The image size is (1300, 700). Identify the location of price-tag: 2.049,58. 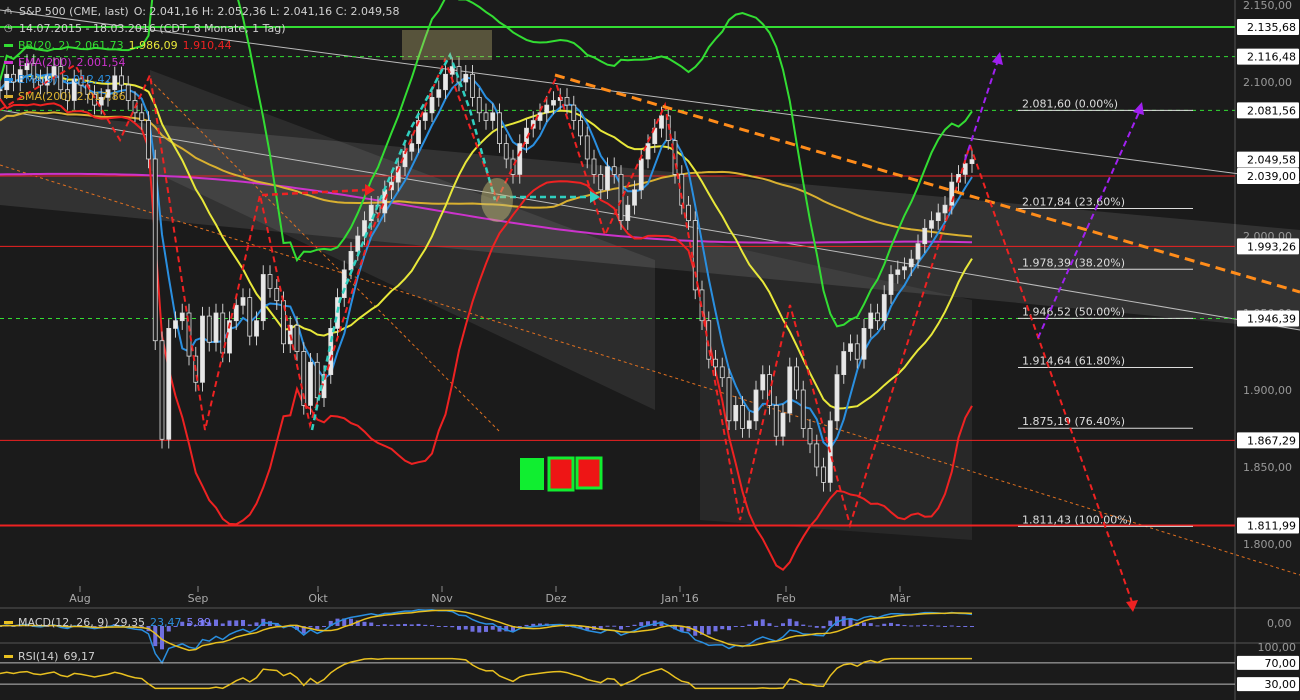
(1268, 159).